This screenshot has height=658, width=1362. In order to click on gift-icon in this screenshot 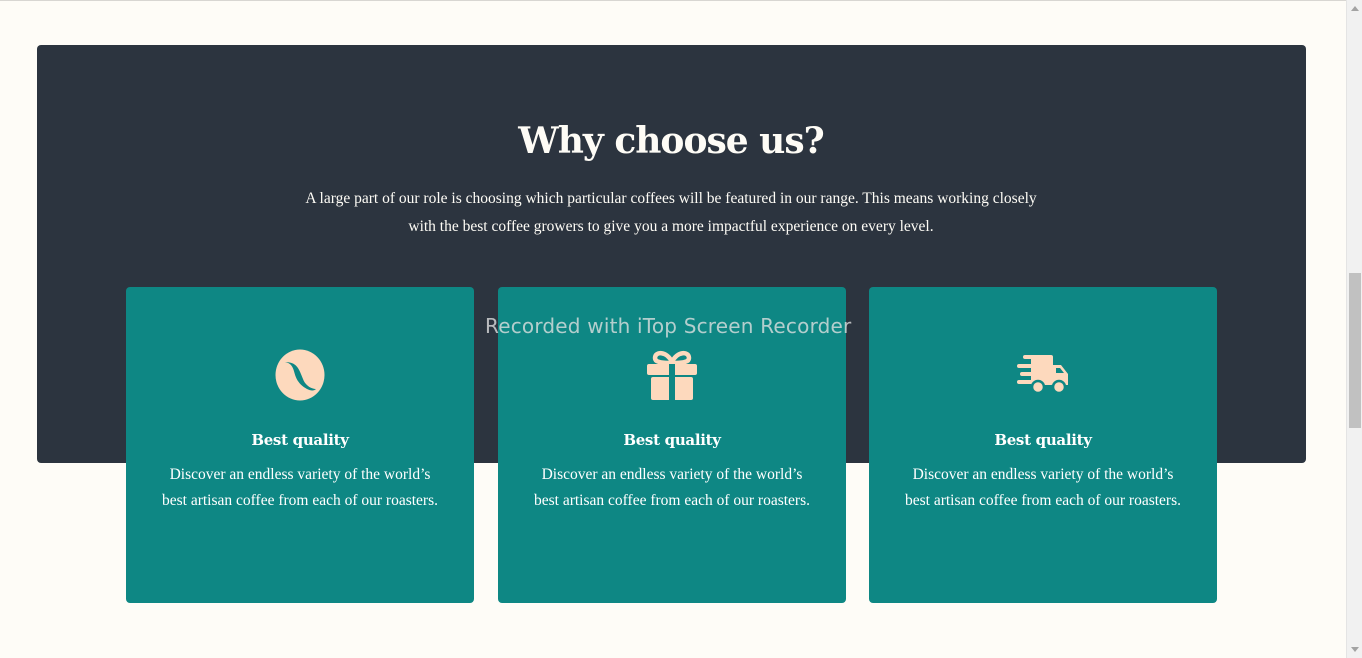, I will do `click(672, 375)`.